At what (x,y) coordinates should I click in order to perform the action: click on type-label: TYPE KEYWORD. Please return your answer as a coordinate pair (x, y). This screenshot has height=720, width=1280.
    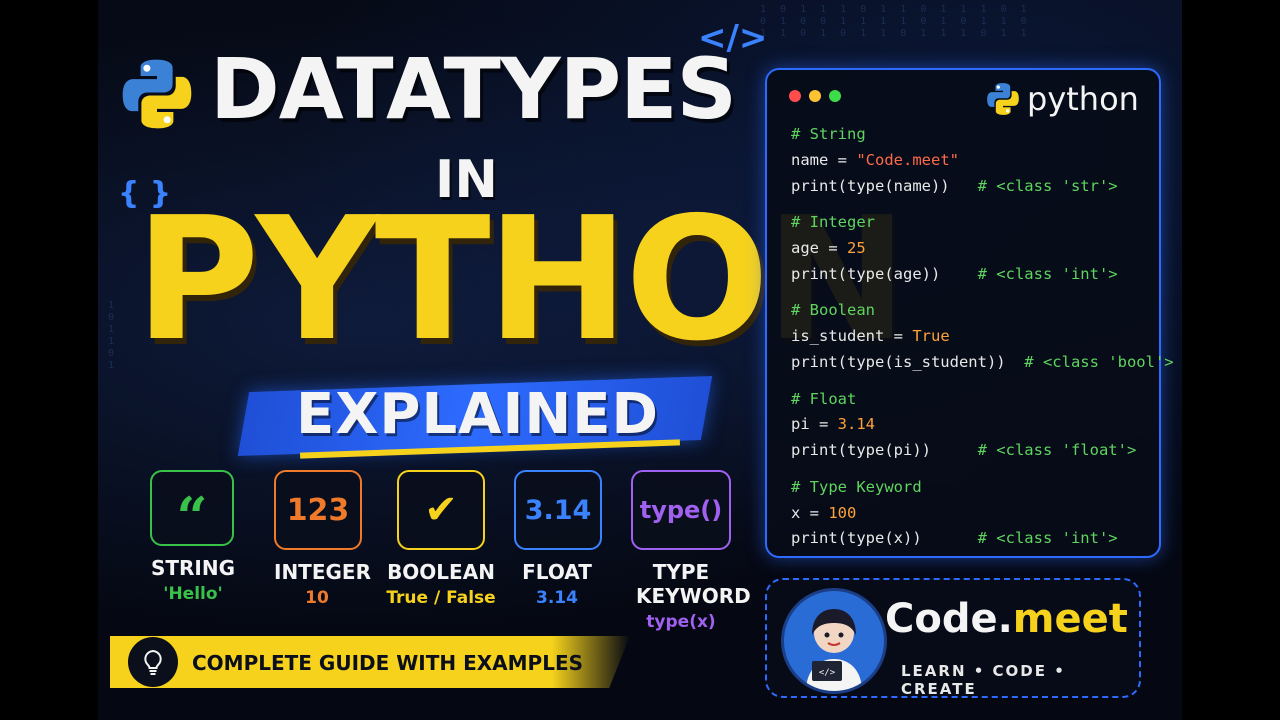
    Looking at the image, I should click on (693, 584).